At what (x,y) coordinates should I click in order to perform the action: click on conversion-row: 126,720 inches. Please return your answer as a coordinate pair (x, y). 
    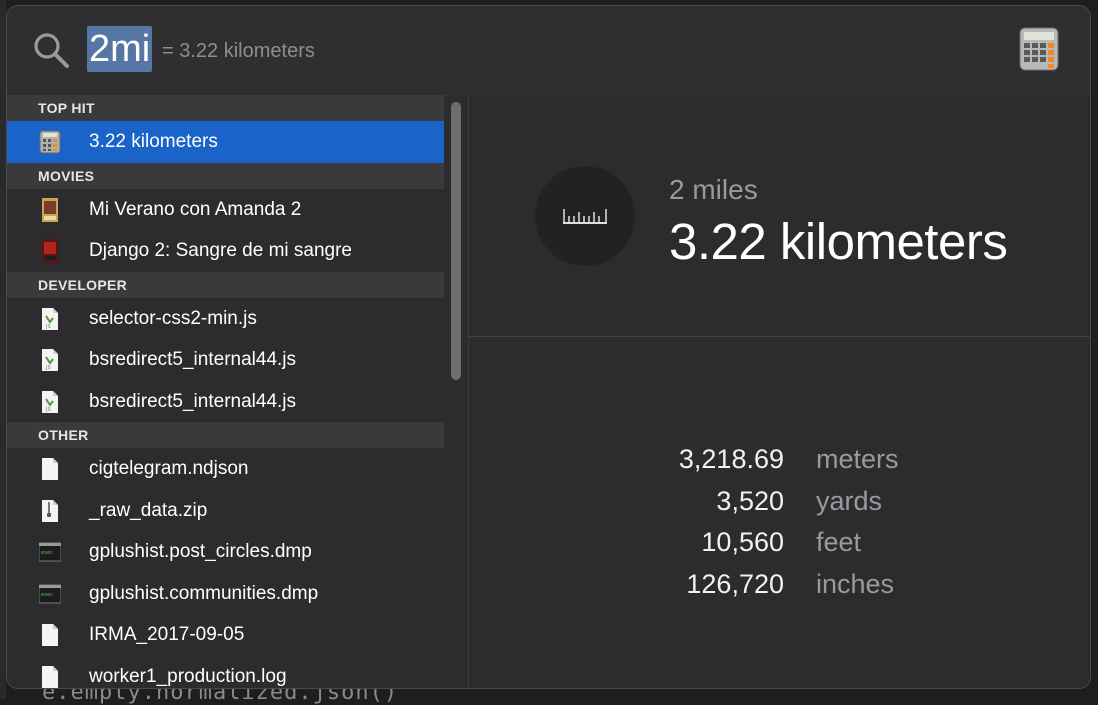
    Looking at the image, I should click on (779, 585).